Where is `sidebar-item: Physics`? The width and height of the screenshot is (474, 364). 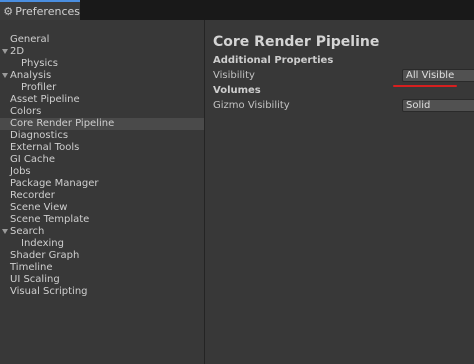 sidebar-item: Physics is located at coordinates (102, 64).